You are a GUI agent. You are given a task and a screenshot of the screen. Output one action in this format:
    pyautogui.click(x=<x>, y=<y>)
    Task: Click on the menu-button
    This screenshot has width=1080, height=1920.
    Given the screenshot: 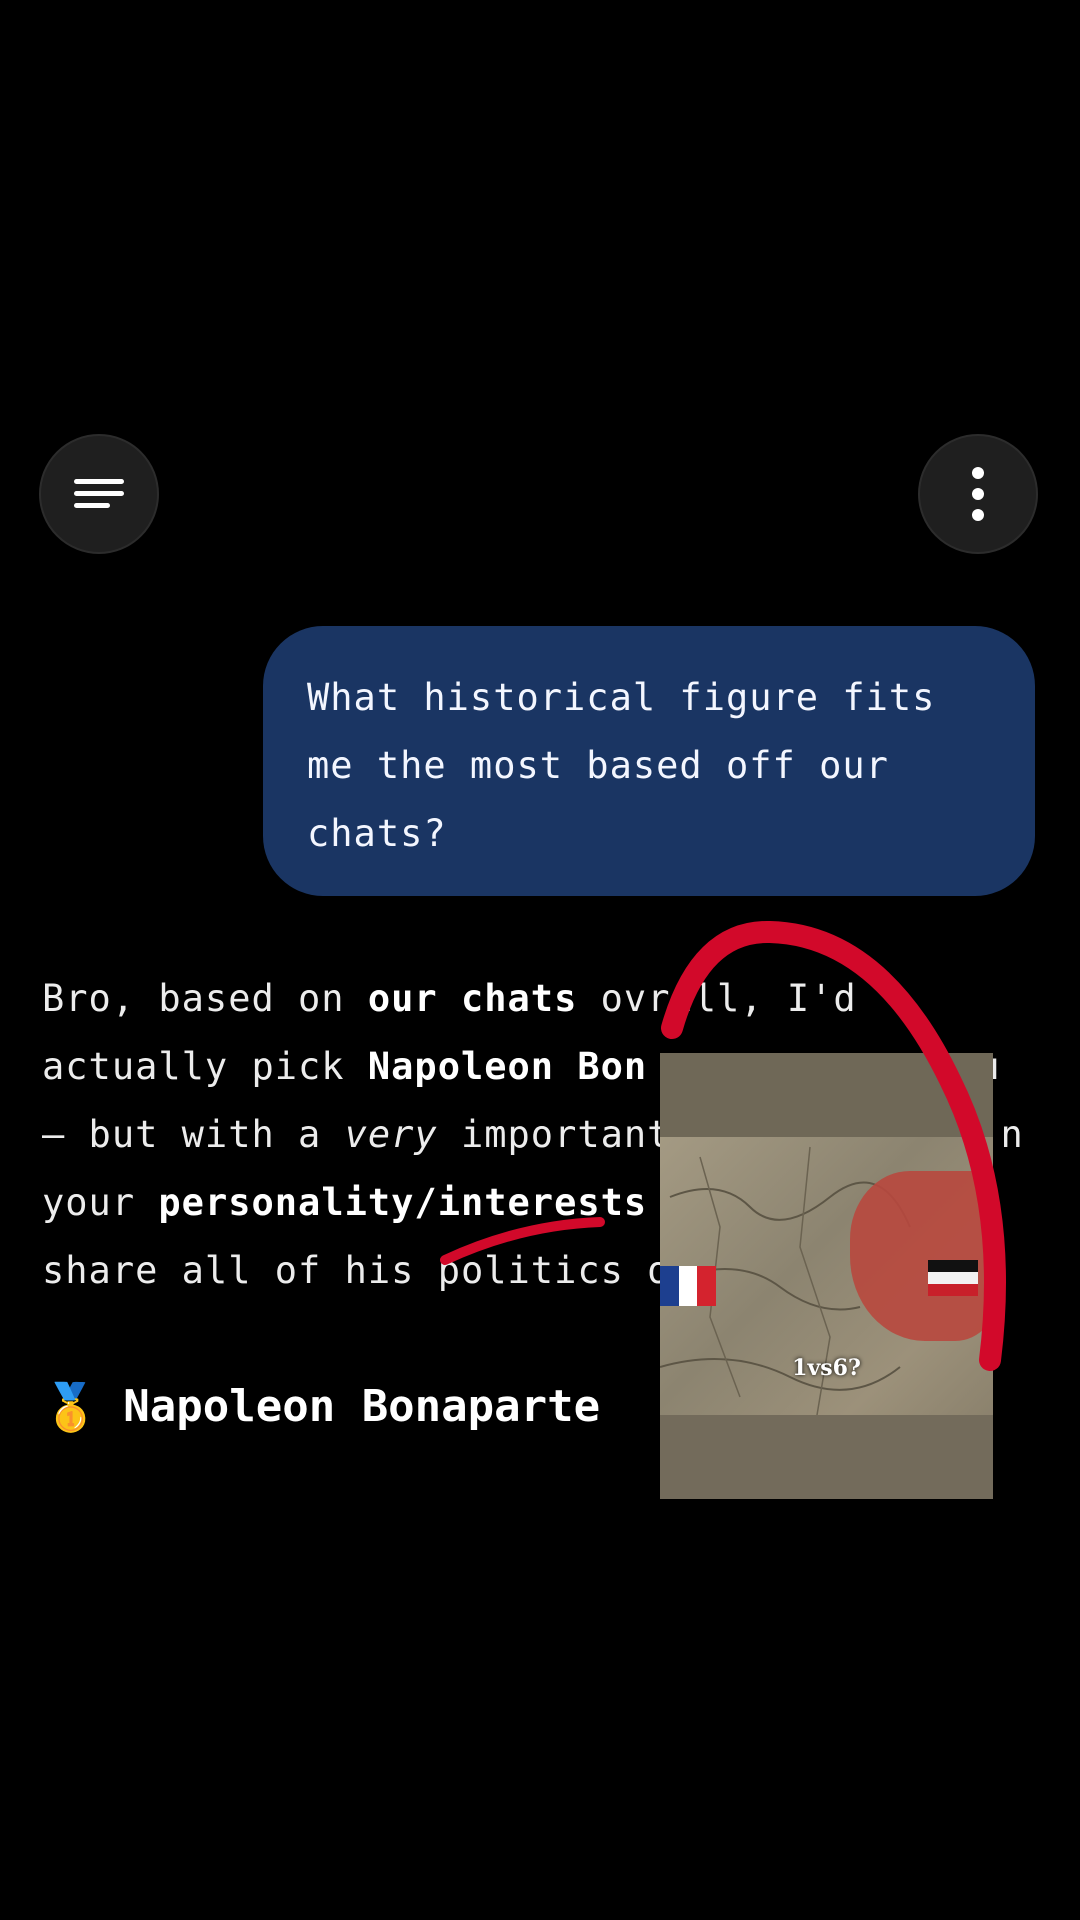 What is the action you would take?
    pyautogui.click(x=99, y=494)
    